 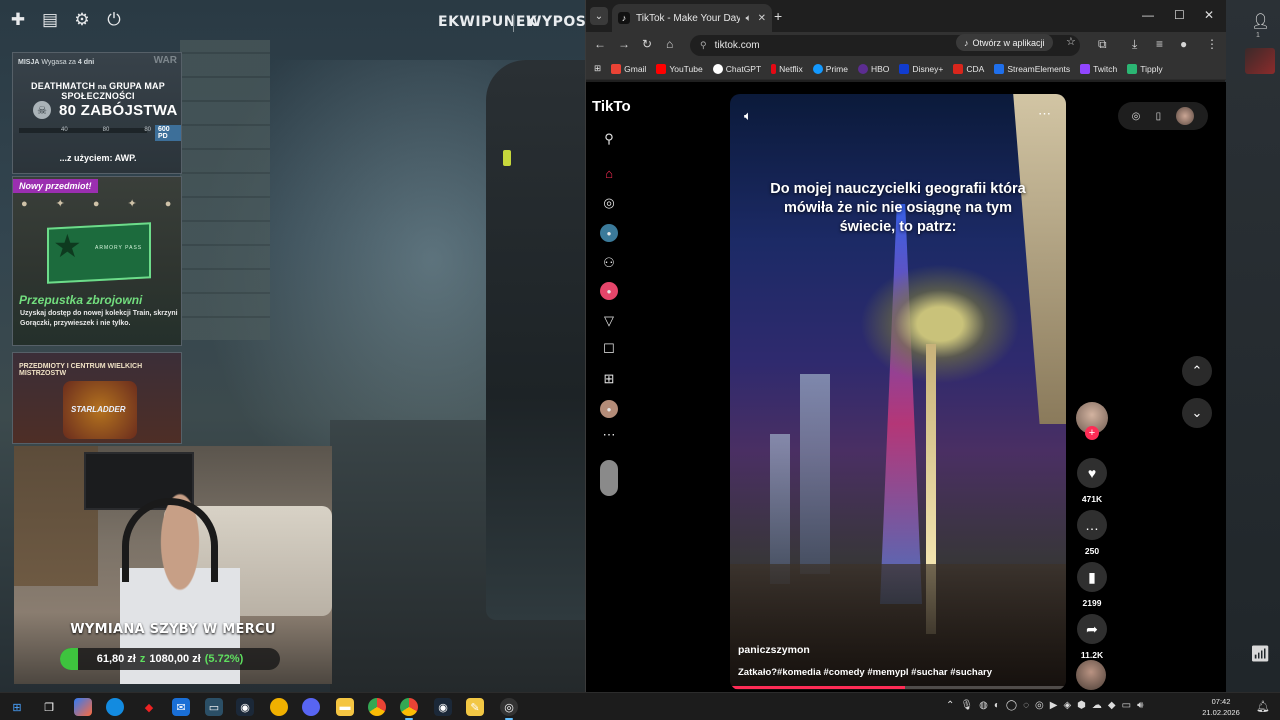 What do you see at coordinates (1148, 15) in the screenshot?
I see `minimize-button: —` at bounding box center [1148, 15].